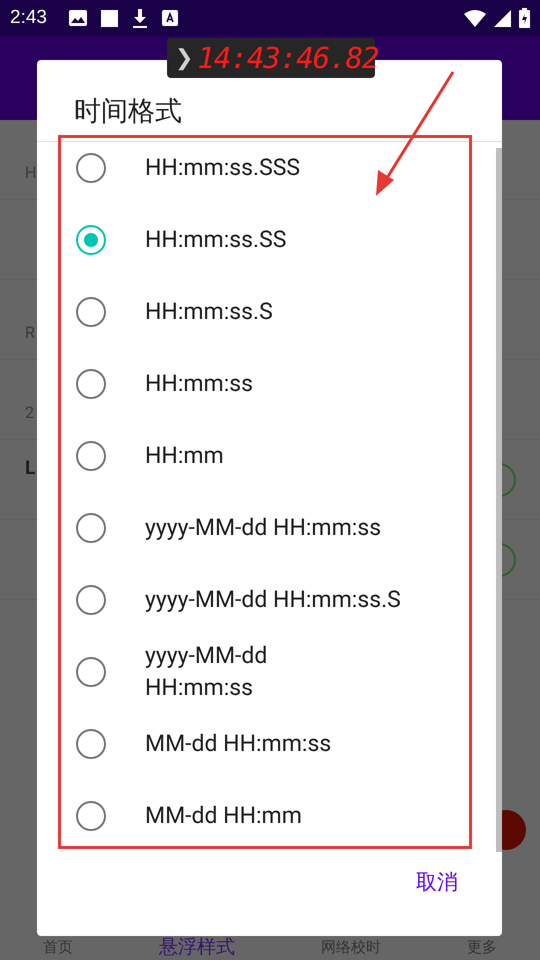  What do you see at coordinates (209, 312) in the screenshot?
I see `option-label: HH:mm:ss.S` at bounding box center [209, 312].